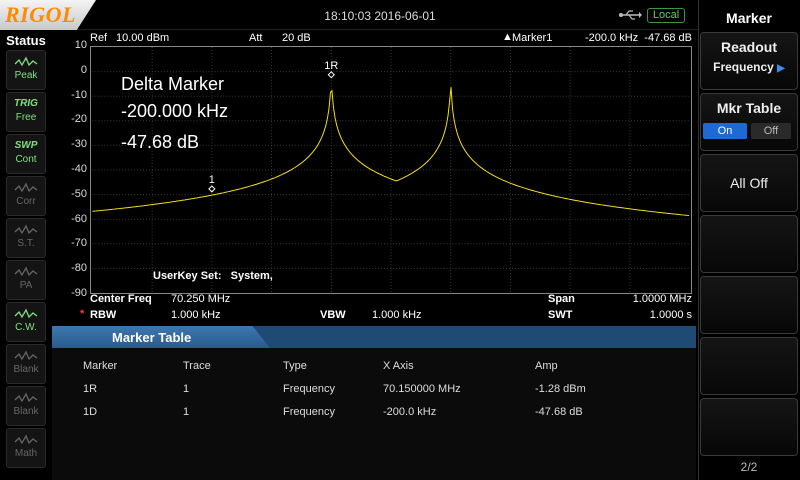  What do you see at coordinates (213, 276) in the screenshot?
I see `user-key-message: UserKey Set: System,` at bounding box center [213, 276].